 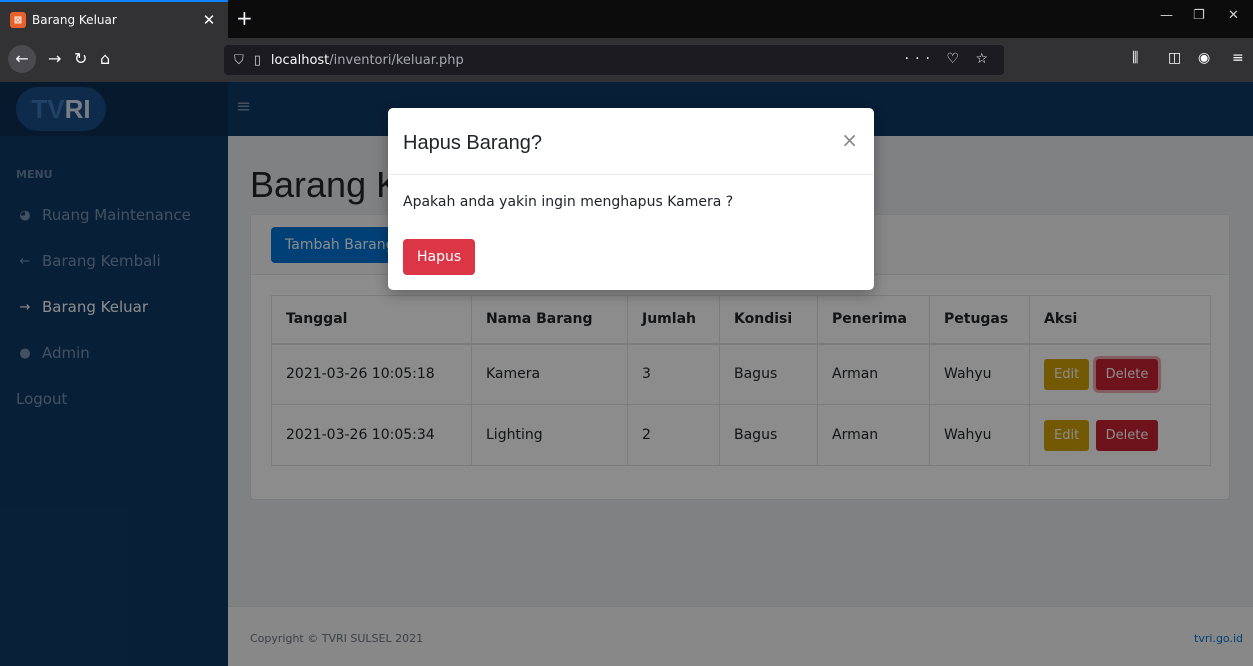 What do you see at coordinates (1238, 58) in the screenshot?
I see `app-menu-icon: ≡` at bounding box center [1238, 58].